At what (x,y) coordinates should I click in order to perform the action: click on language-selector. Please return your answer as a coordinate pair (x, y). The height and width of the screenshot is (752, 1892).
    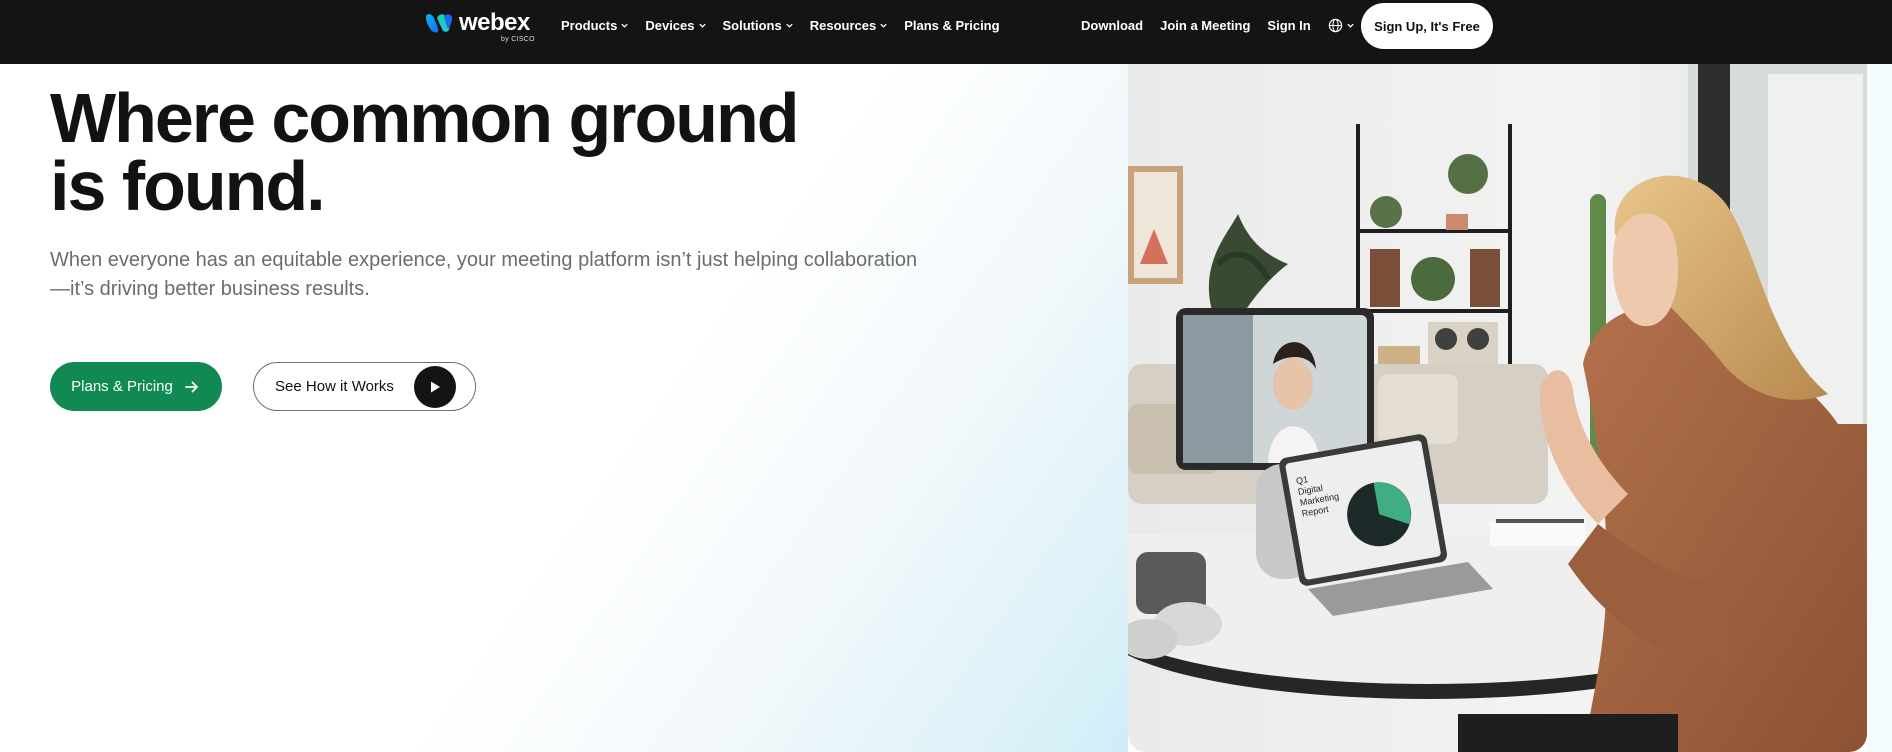
    Looking at the image, I should click on (1341, 25).